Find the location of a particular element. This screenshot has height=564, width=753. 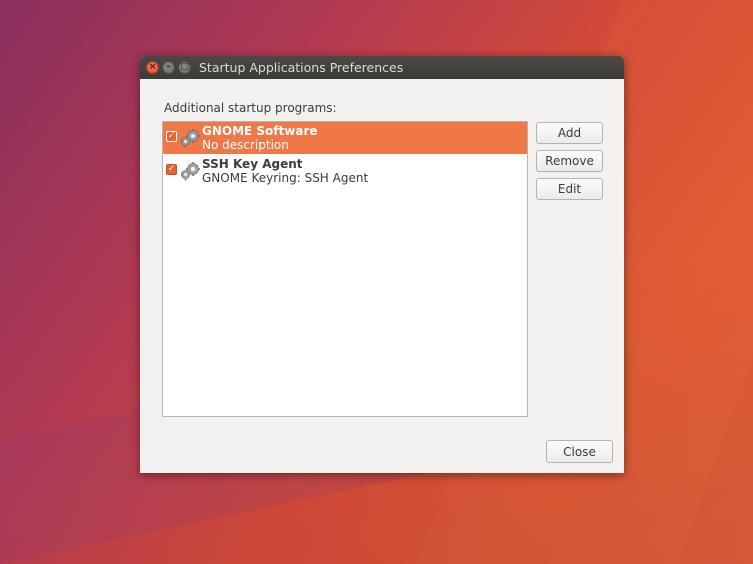

window-minimize-icon: – is located at coordinates (168, 67).